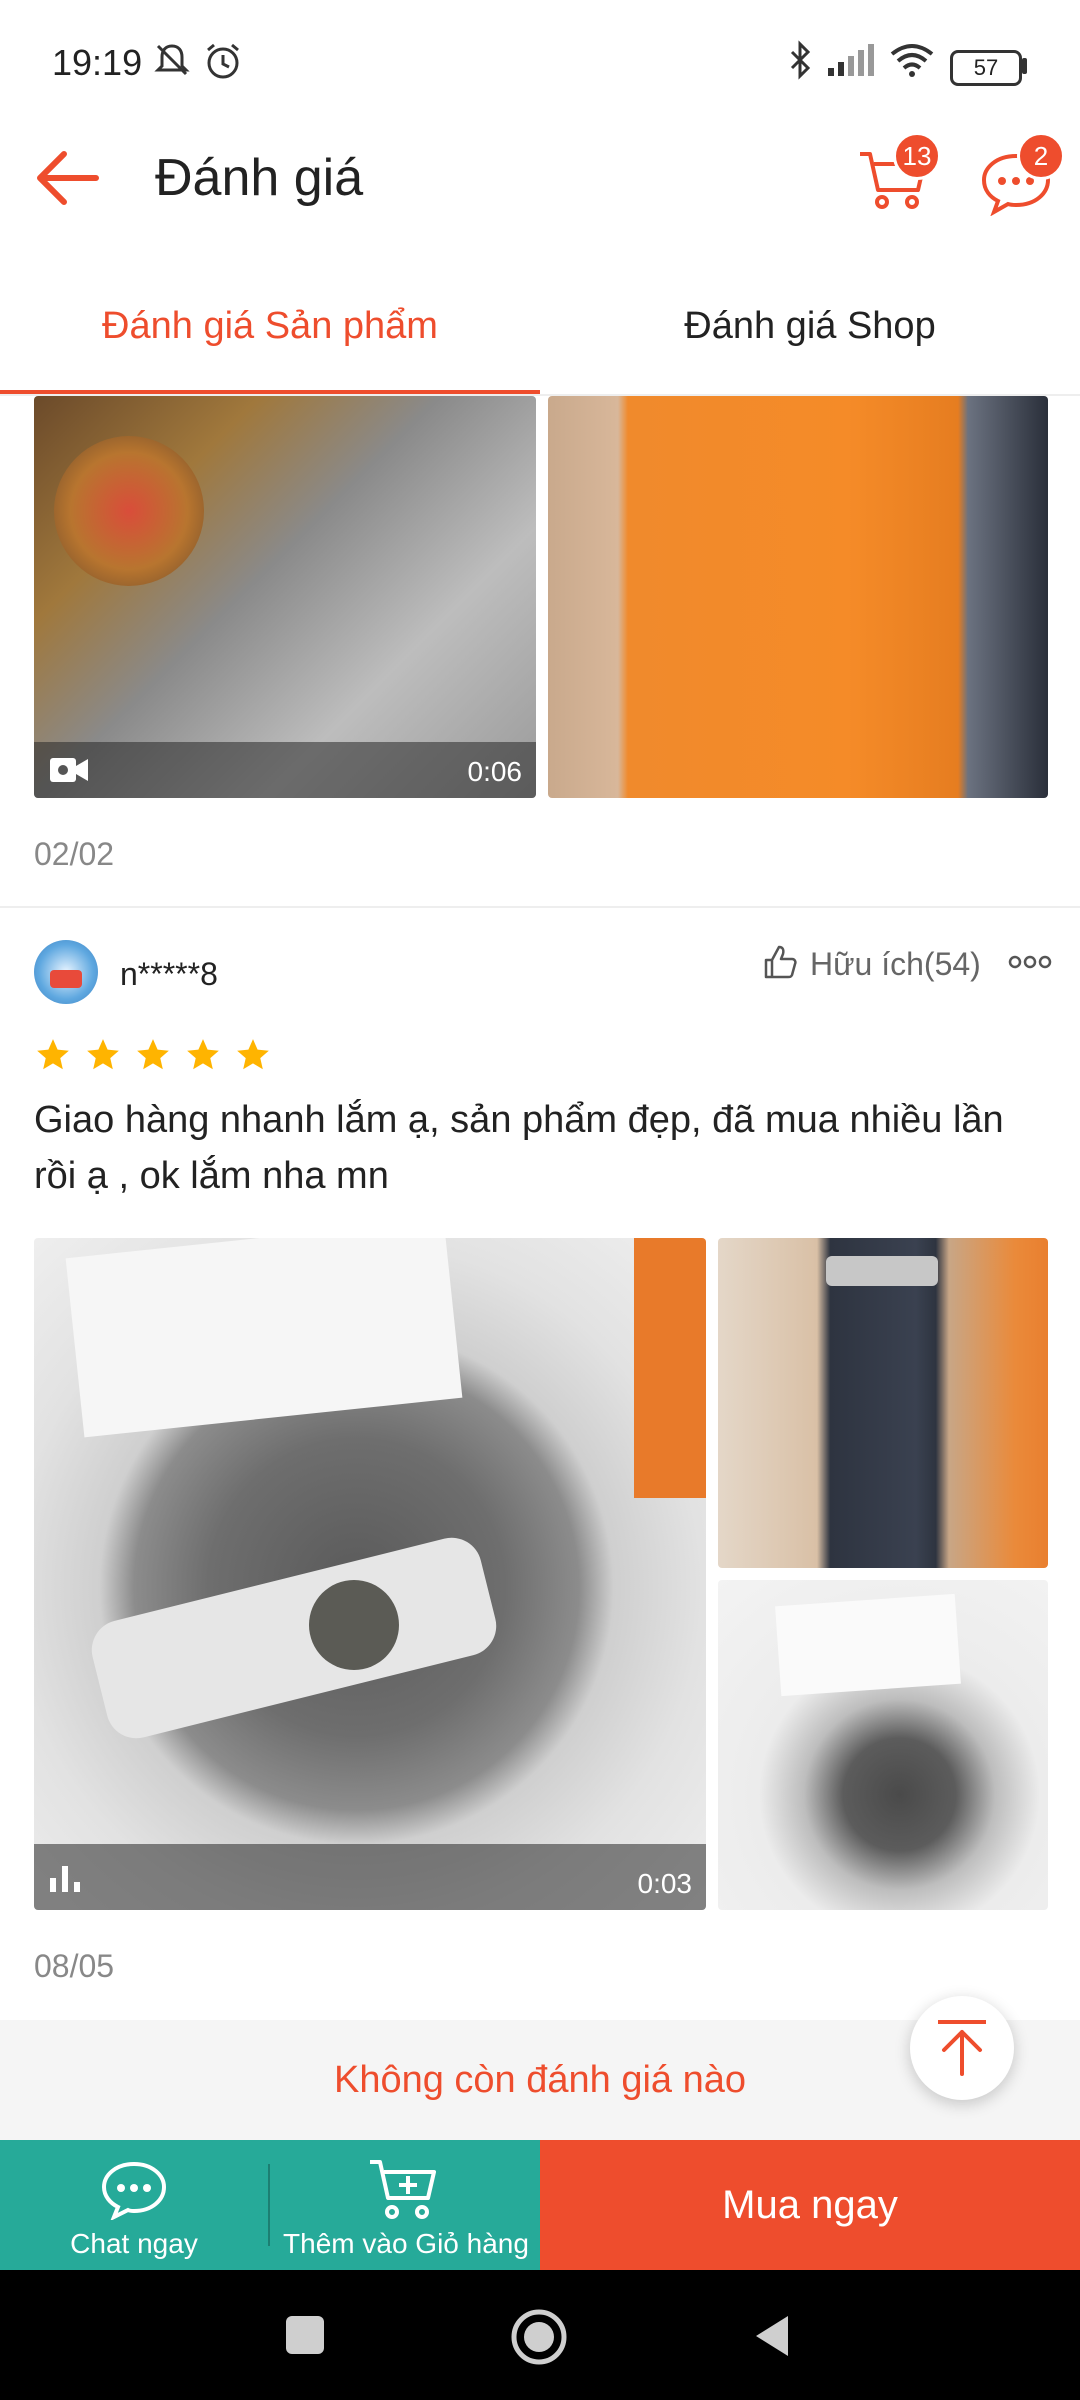 The height and width of the screenshot is (2400, 1080). I want to click on chat-now-button: Chat ngay, so click(134, 2205).